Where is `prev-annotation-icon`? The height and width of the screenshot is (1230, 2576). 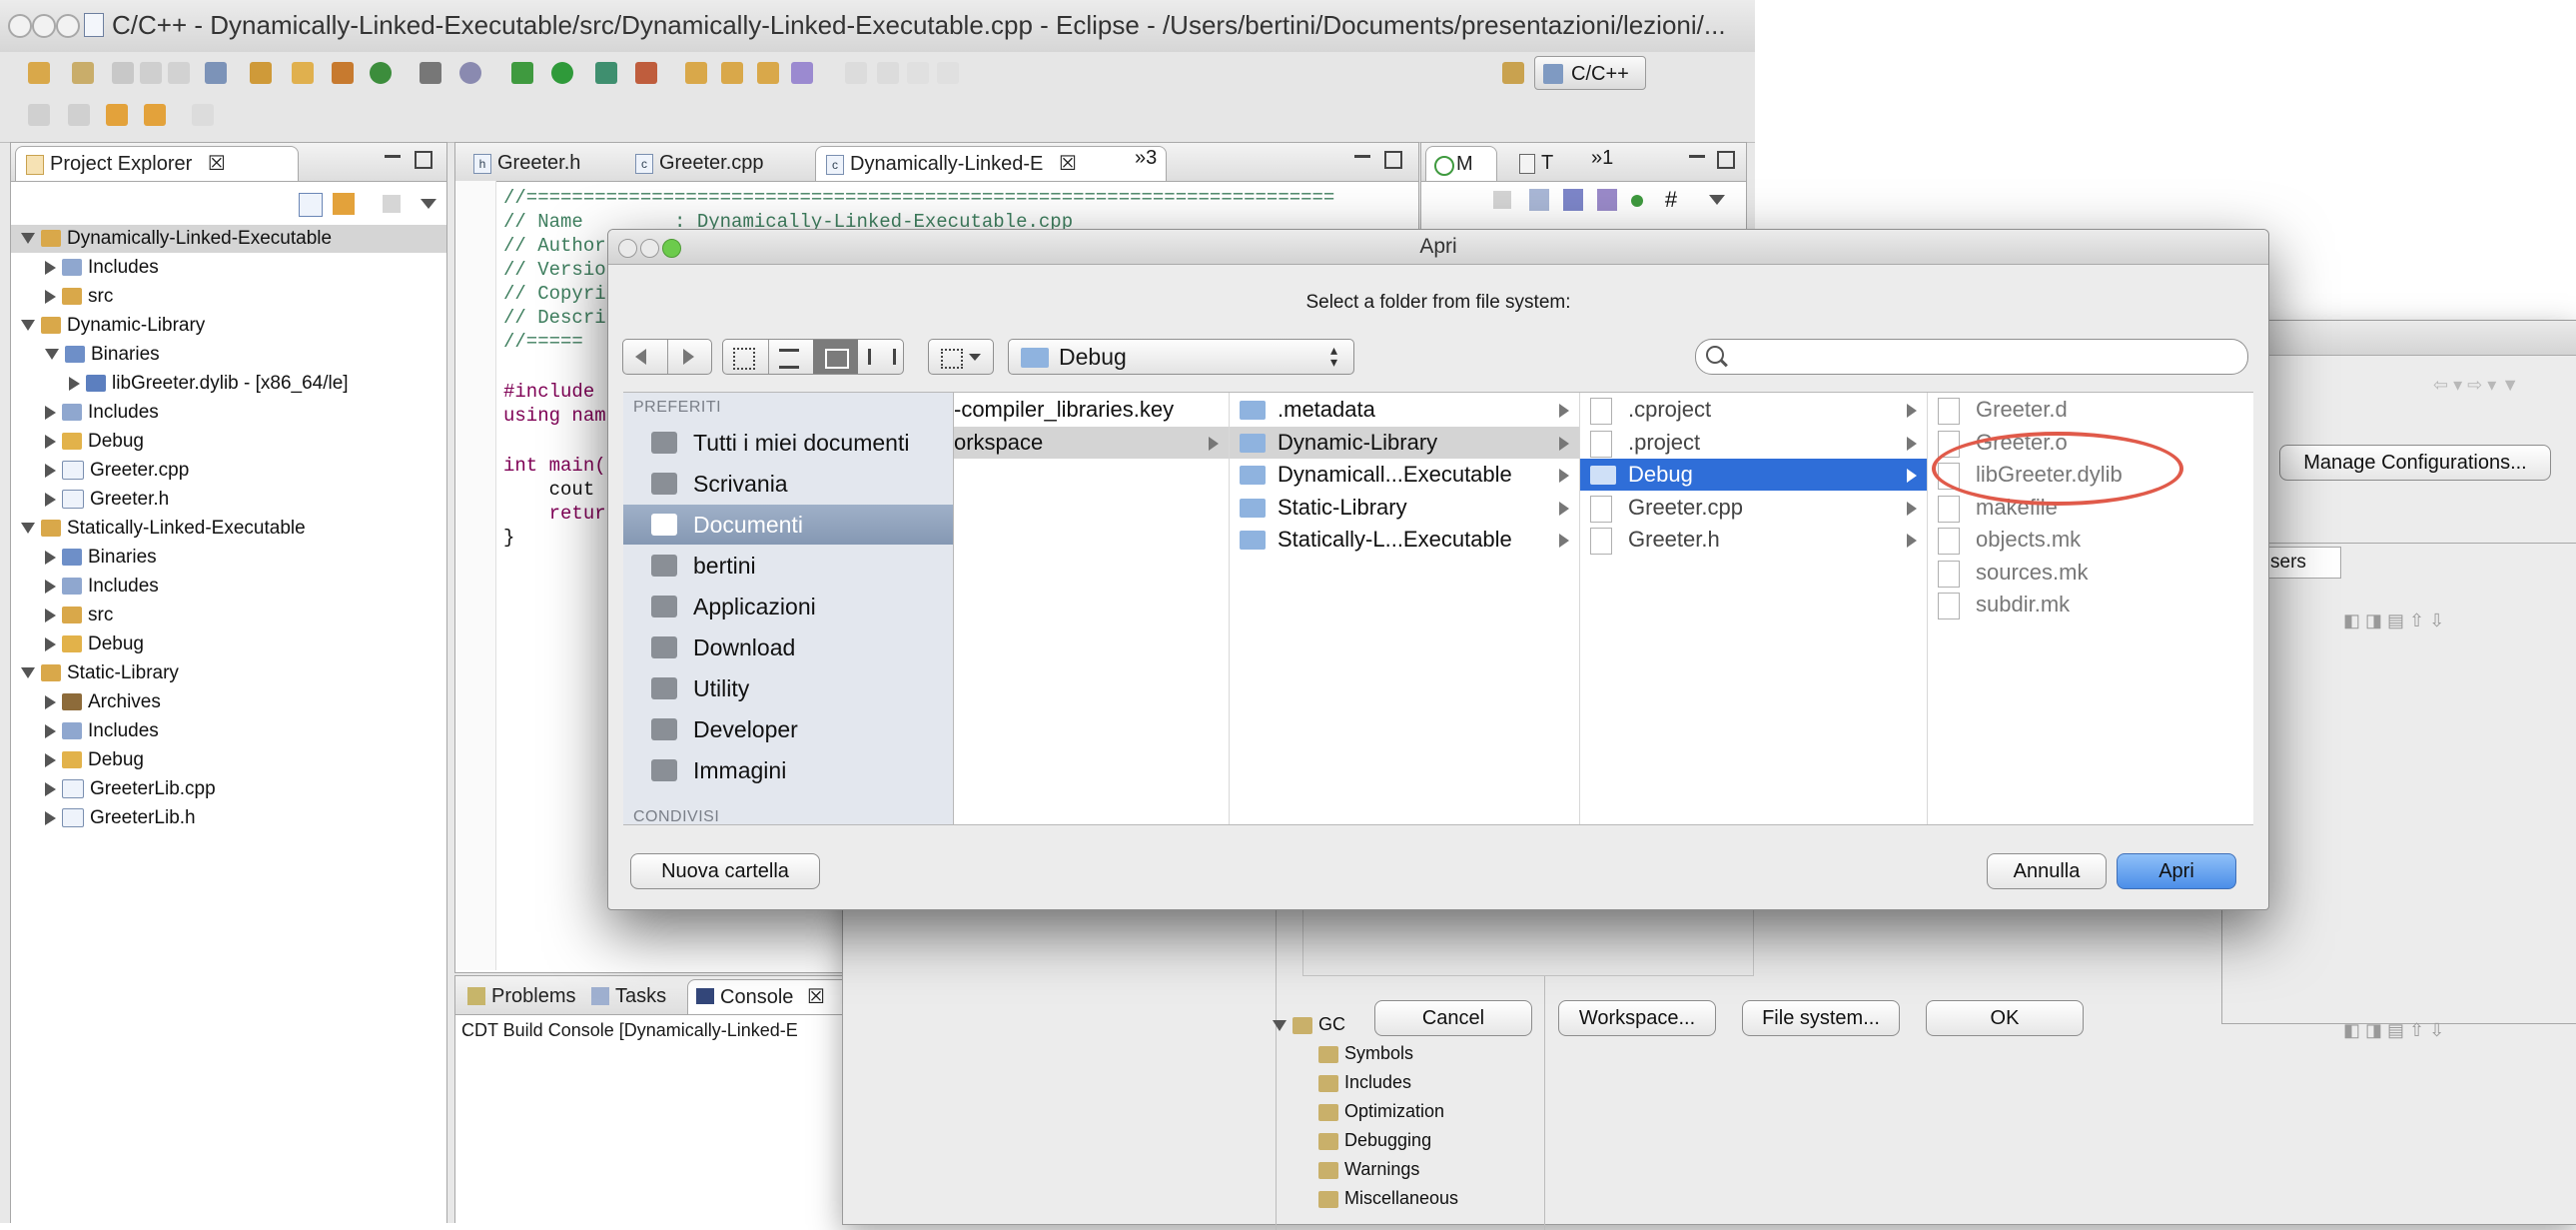 prev-annotation-icon is located at coordinates (79, 115).